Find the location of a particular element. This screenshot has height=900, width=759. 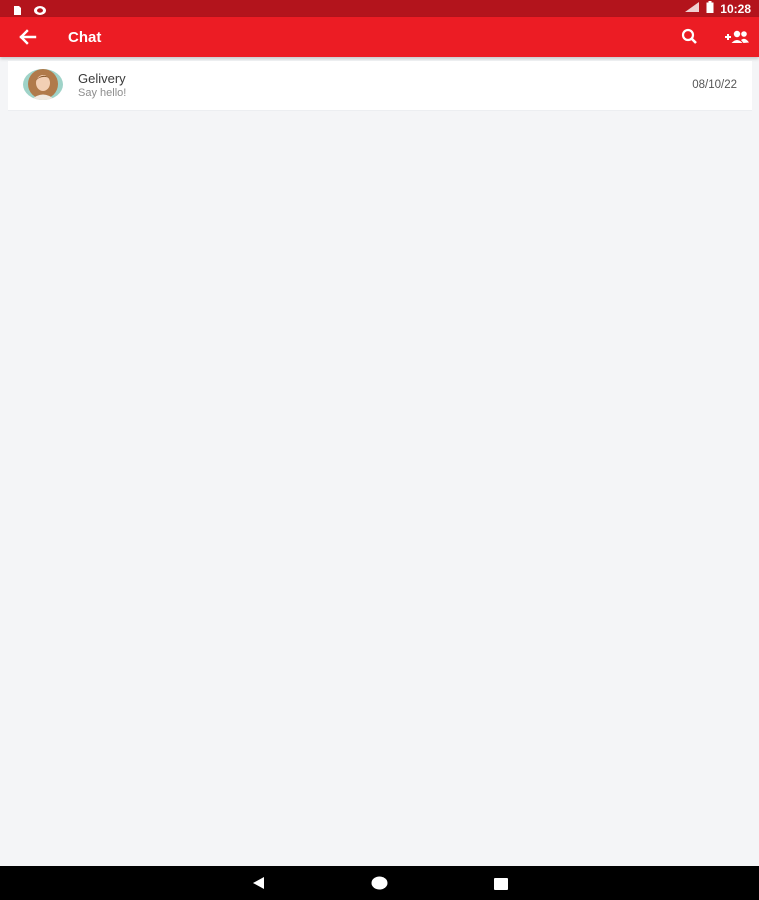

chat-preview: Say hello! is located at coordinates (102, 93).